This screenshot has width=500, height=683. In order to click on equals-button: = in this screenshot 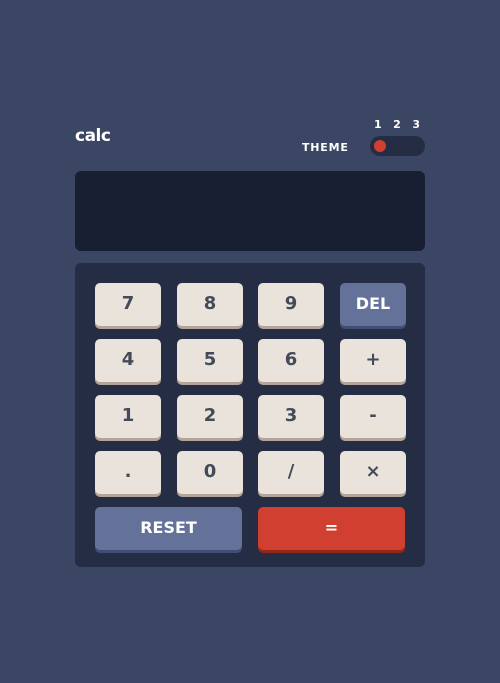, I will do `click(331, 528)`.